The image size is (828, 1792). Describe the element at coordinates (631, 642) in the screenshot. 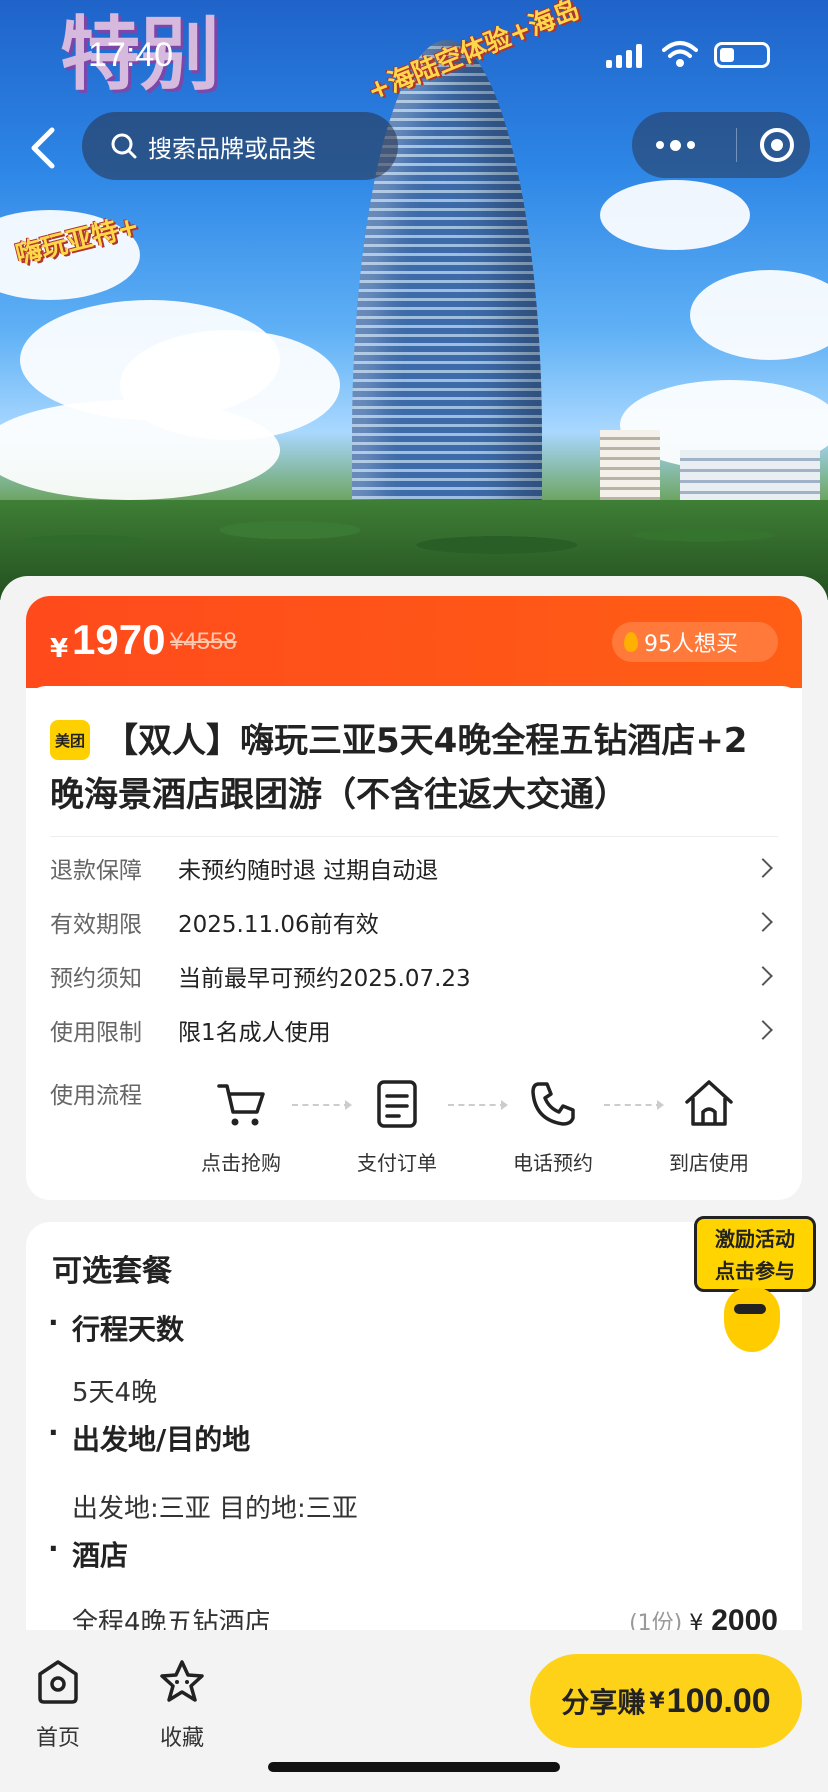

I see `flame-icon` at that location.